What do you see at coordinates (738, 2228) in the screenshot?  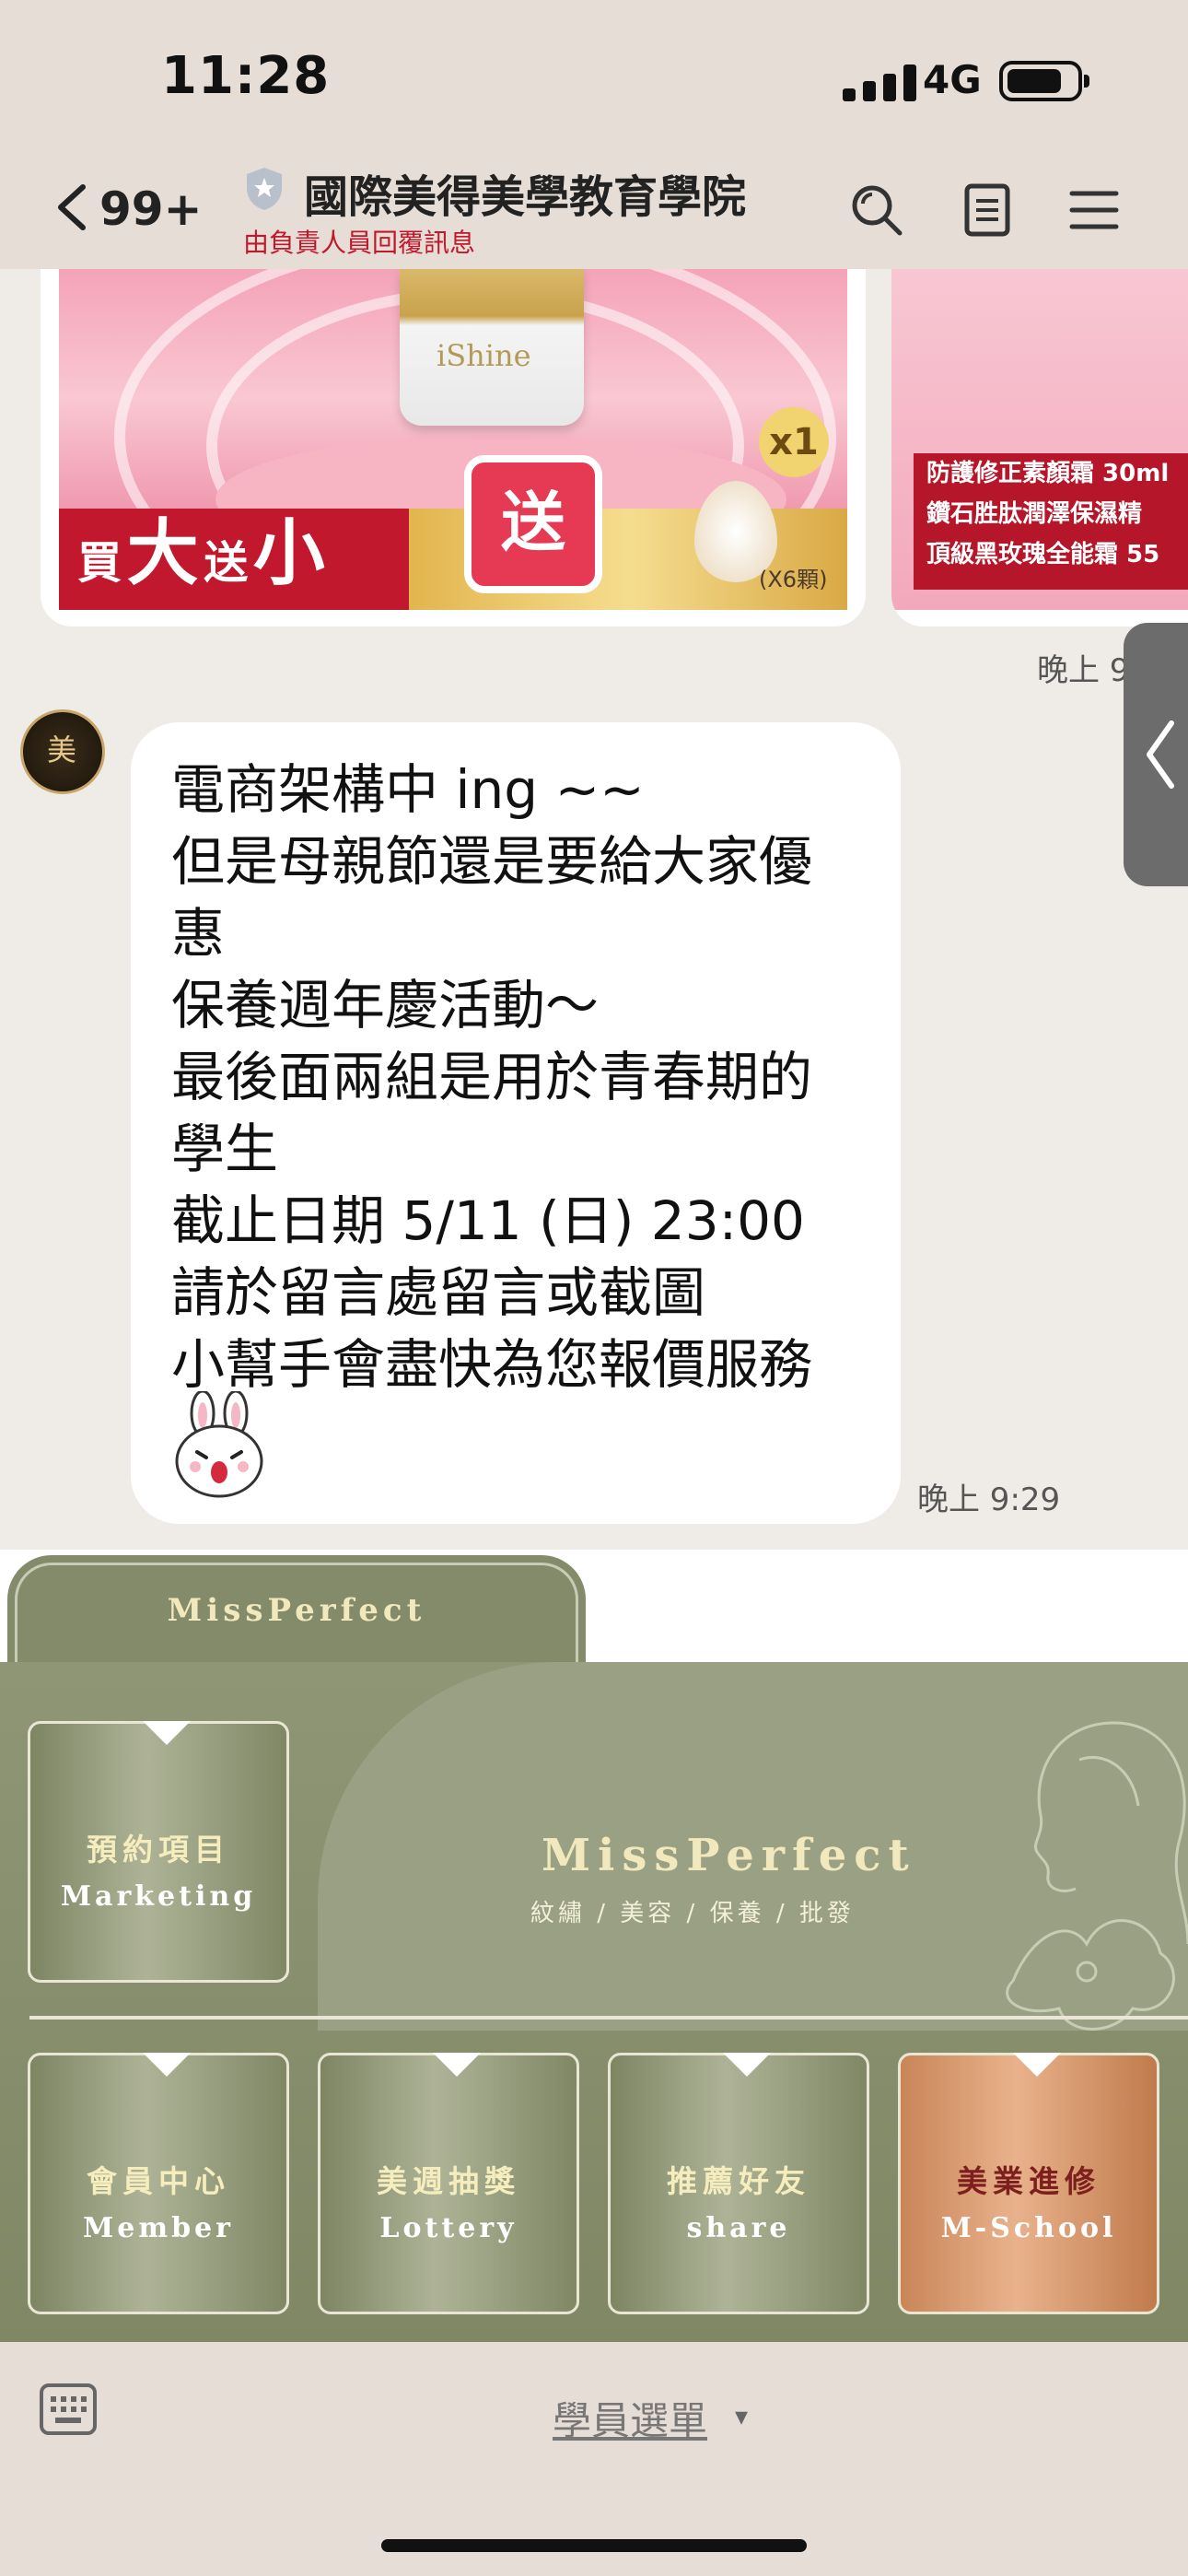 I see `tile-label-en: share` at bounding box center [738, 2228].